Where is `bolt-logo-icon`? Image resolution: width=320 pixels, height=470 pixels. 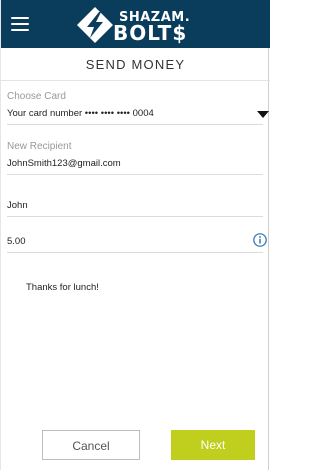 bolt-logo-icon is located at coordinates (95, 25).